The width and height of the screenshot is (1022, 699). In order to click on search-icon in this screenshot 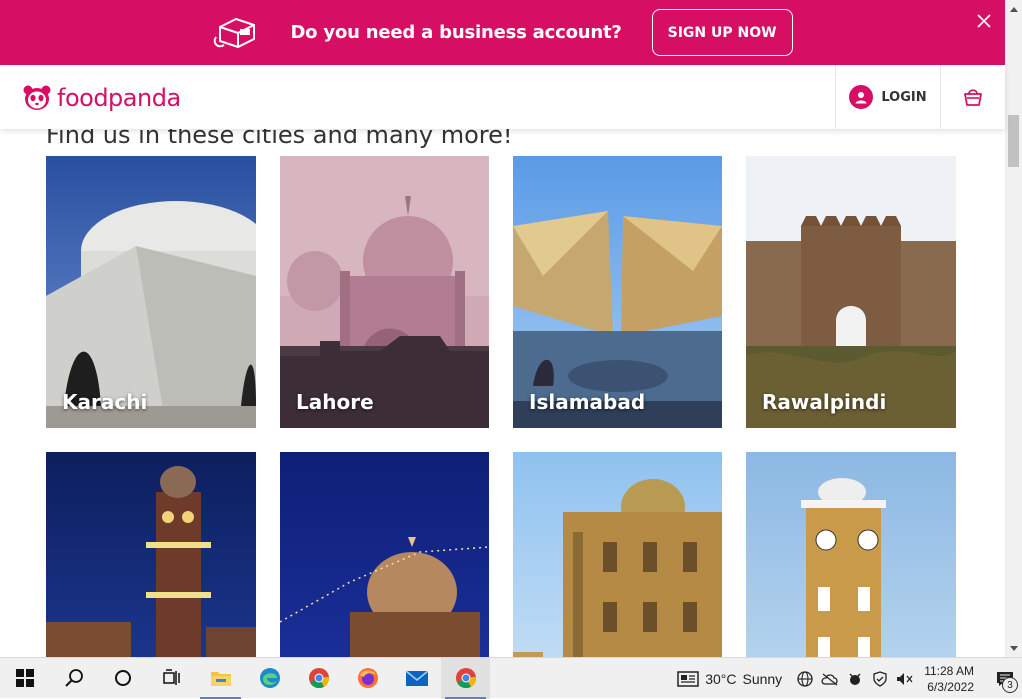, I will do `click(73, 678)`.